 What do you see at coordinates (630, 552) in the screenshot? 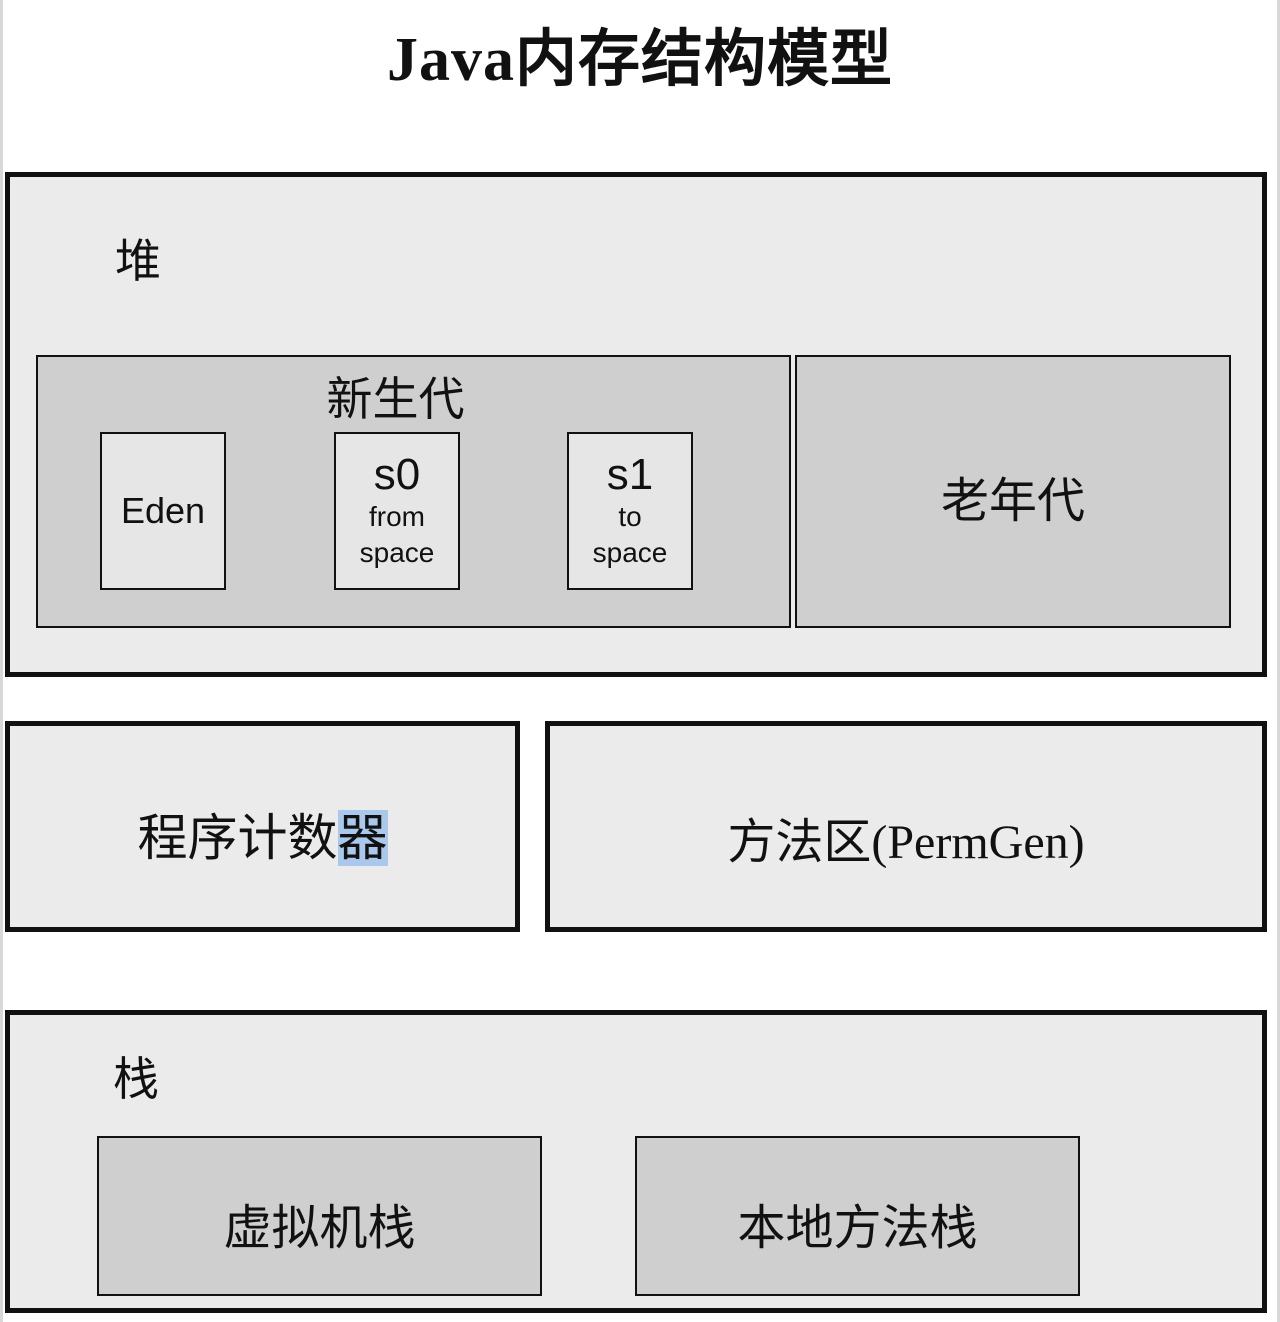
I see `s1-space-label: space` at bounding box center [630, 552].